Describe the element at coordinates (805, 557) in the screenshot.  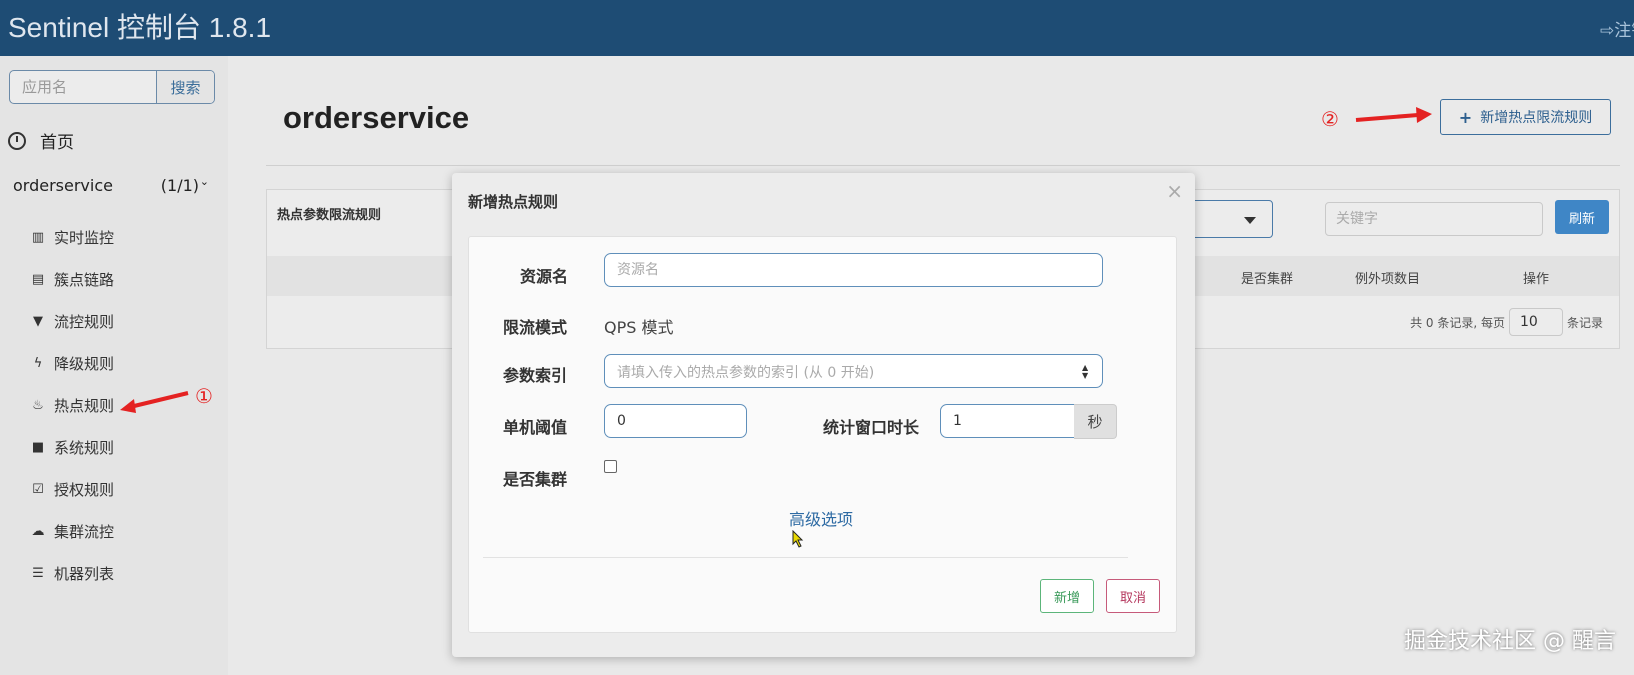
I see `dialog-footer-divider` at that location.